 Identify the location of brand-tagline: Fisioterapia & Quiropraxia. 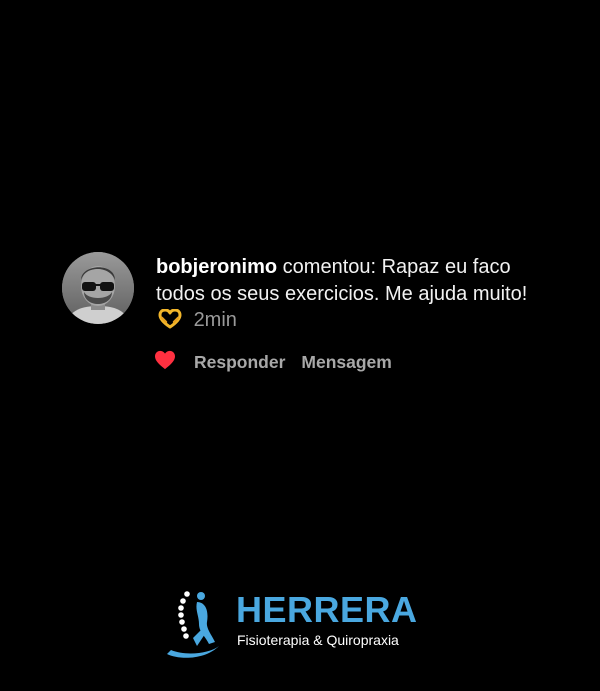
(318, 640).